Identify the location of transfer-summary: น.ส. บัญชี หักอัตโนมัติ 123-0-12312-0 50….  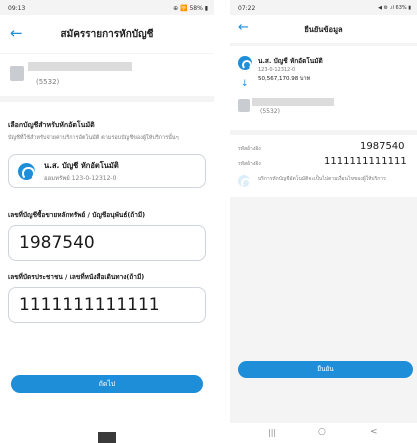
(323, 88).